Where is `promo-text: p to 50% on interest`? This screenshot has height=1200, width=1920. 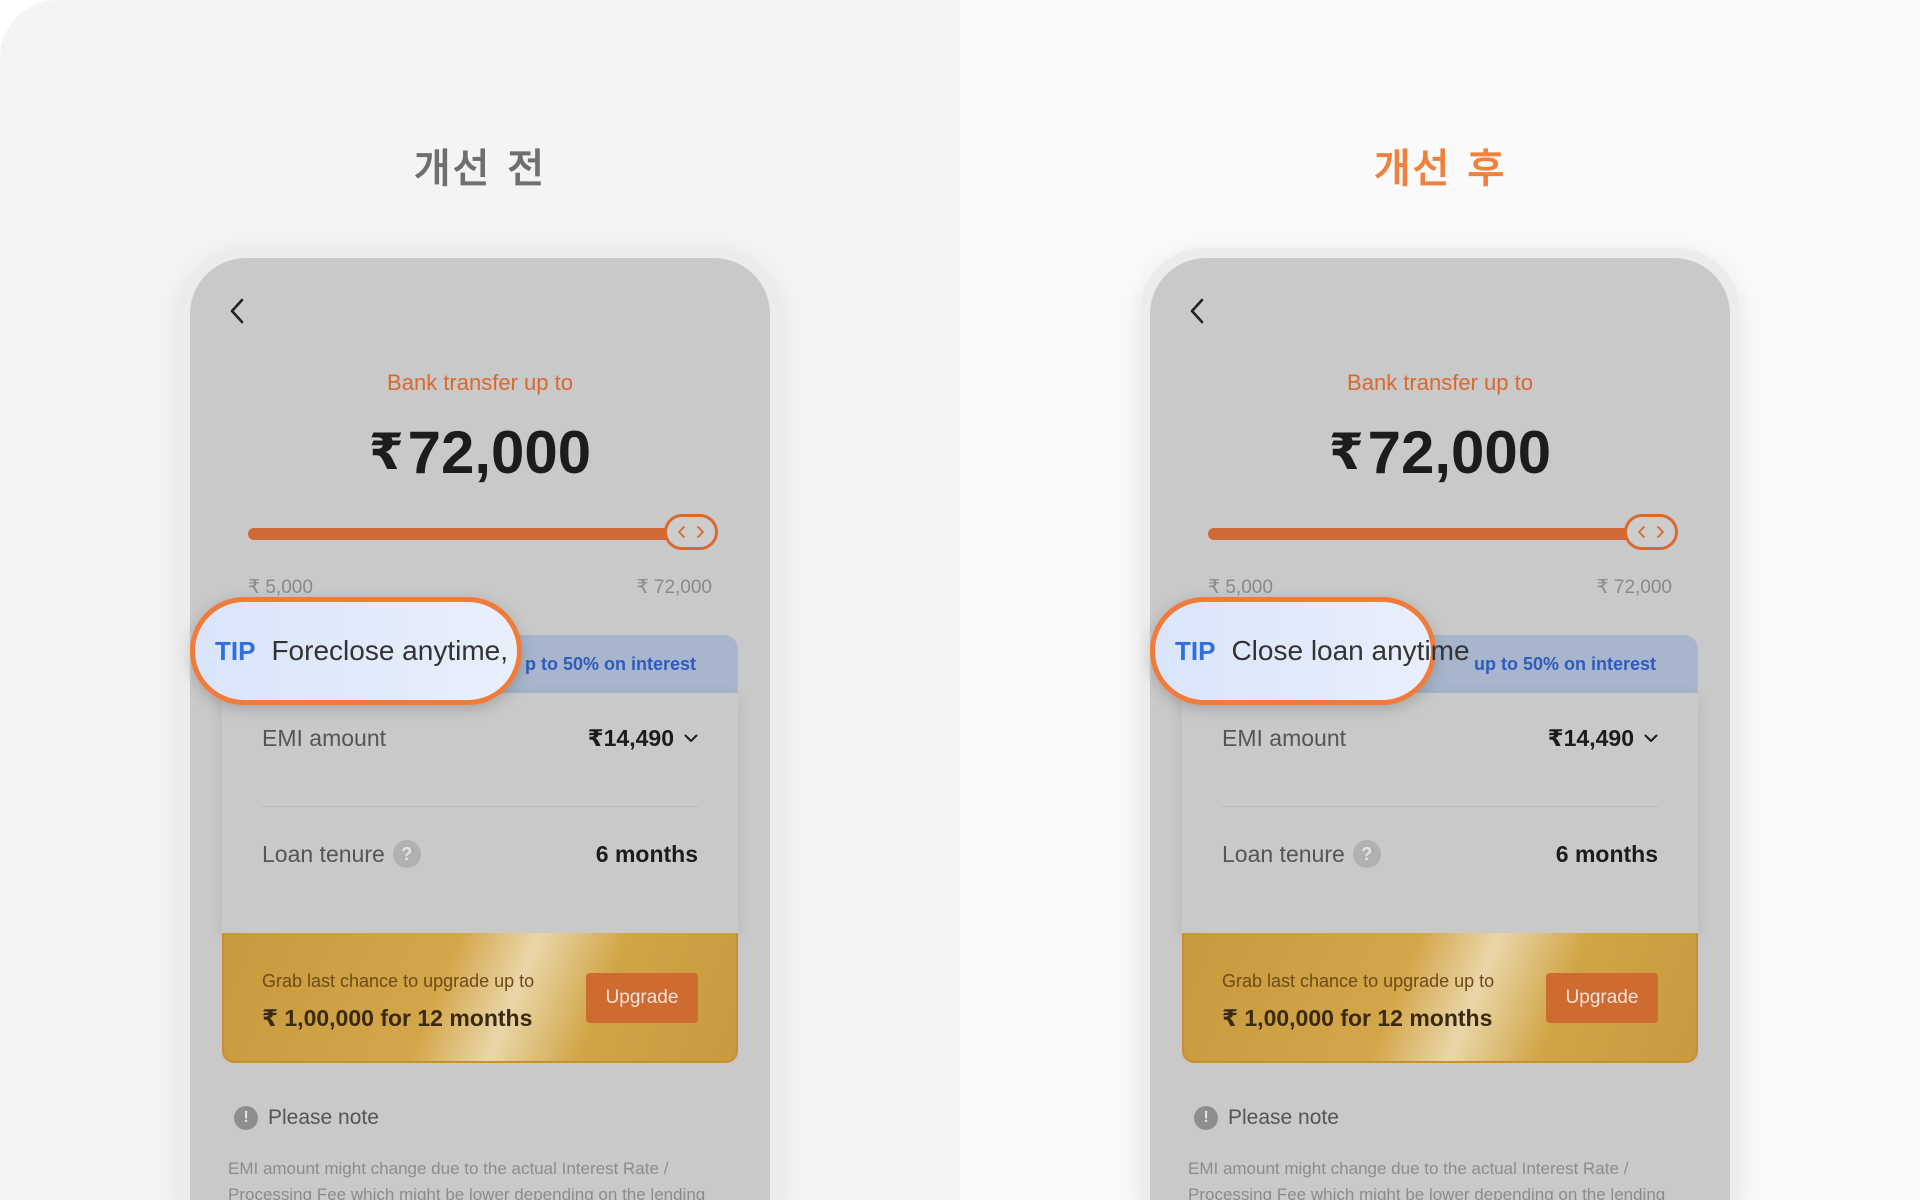
promo-text: p to 50% on interest is located at coordinates (610, 664).